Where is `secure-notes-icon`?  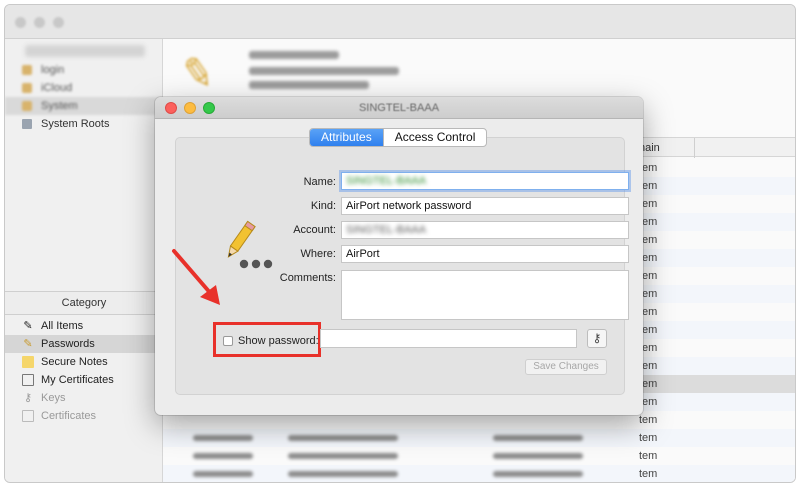 secure-notes-icon is located at coordinates (28, 362).